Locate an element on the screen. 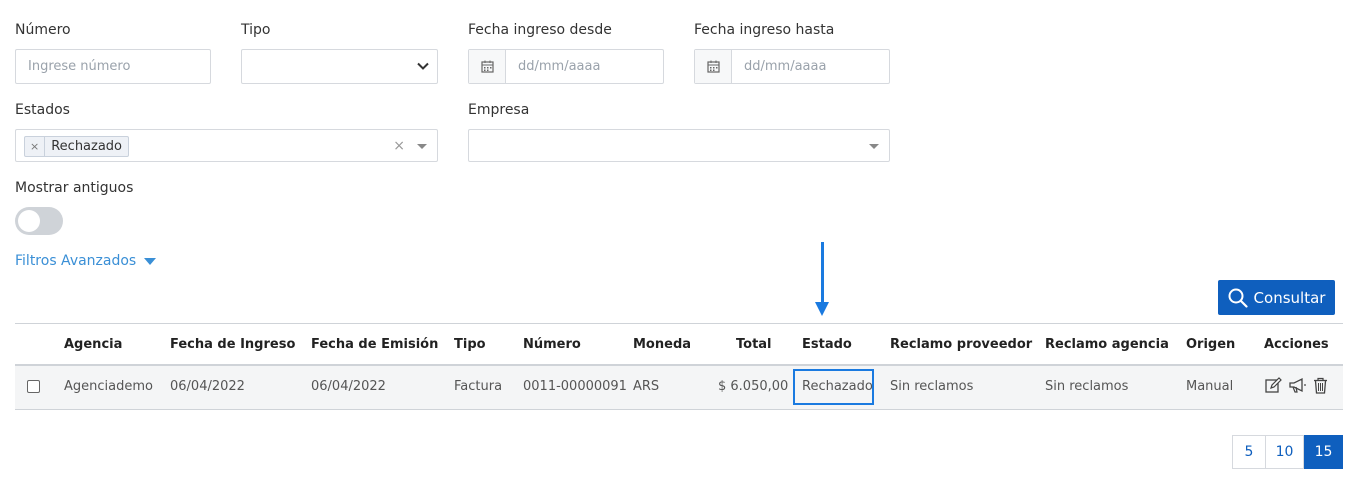 The image size is (1363, 486). annotation-arrow-head is located at coordinates (822, 309).